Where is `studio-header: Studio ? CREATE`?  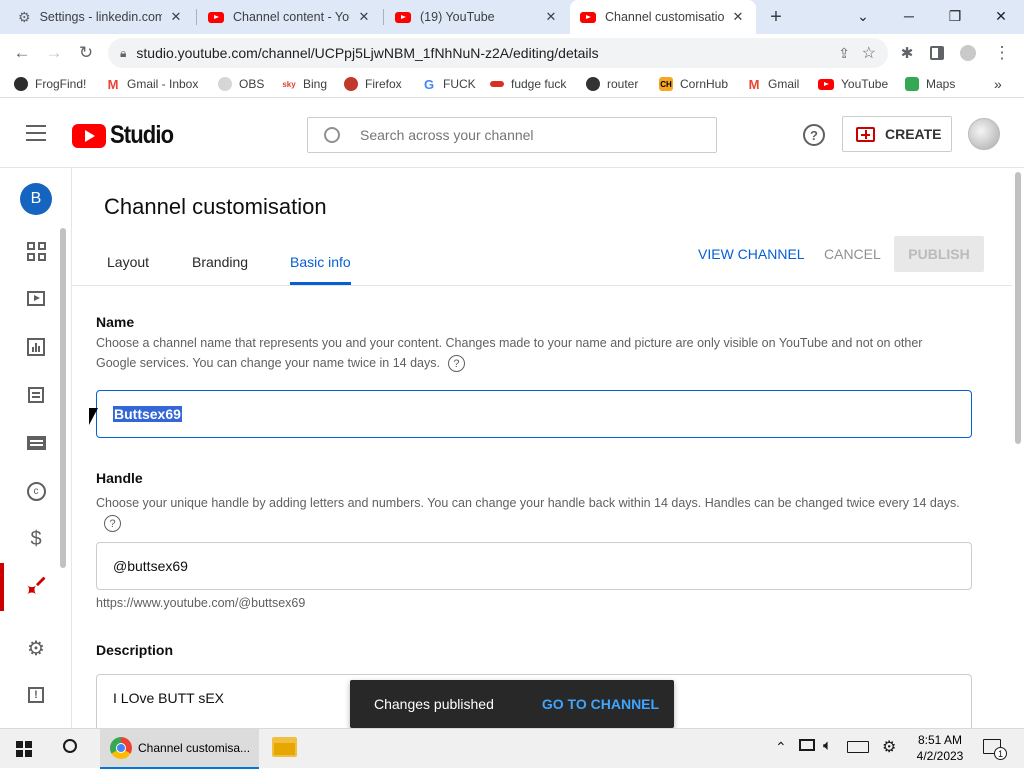 studio-header: Studio ? CREATE is located at coordinates (512, 133).